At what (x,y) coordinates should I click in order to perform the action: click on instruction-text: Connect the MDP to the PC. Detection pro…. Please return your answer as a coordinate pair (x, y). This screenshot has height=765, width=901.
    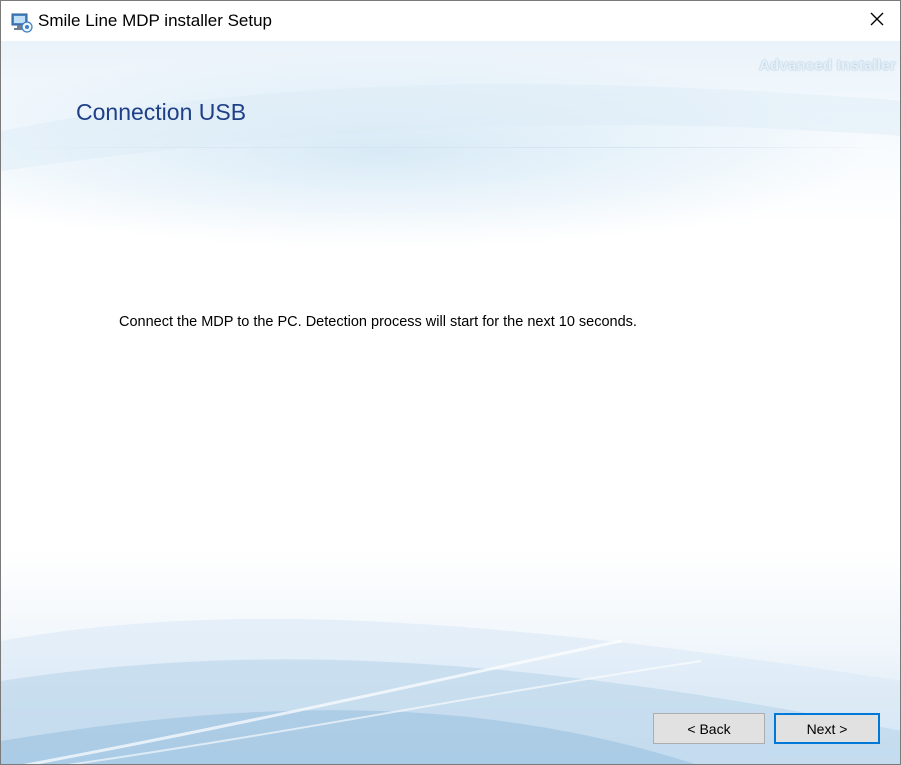
    Looking at the image, I should click on (378, 322).